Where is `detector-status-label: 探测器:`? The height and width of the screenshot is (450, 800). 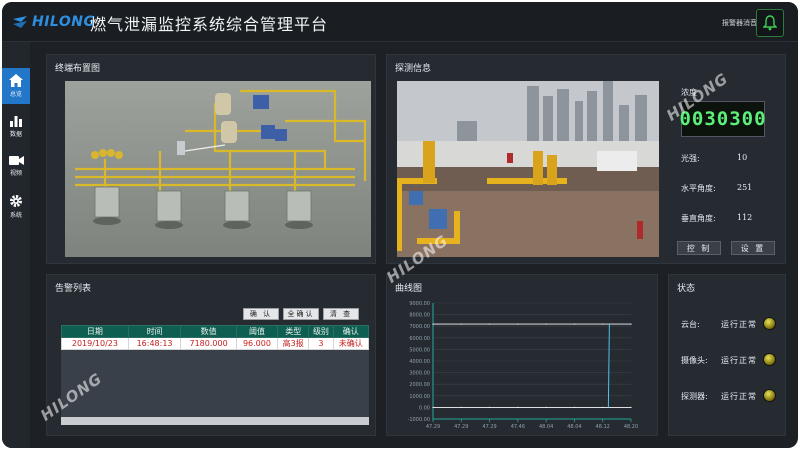 detector-status-label: 探测器: is located at coordinates (694, 396).